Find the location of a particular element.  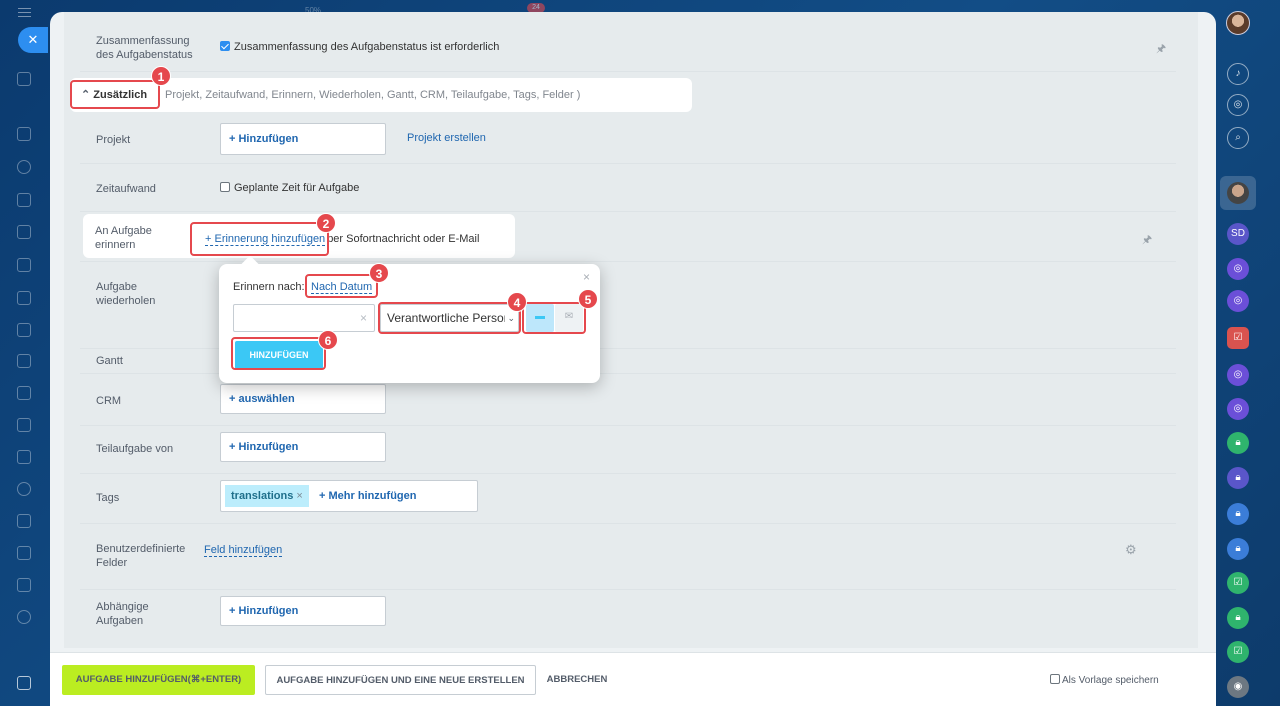

project-row: Projekt + Hinzufügen Projekt erstellen is located at coordinates (628, 139).